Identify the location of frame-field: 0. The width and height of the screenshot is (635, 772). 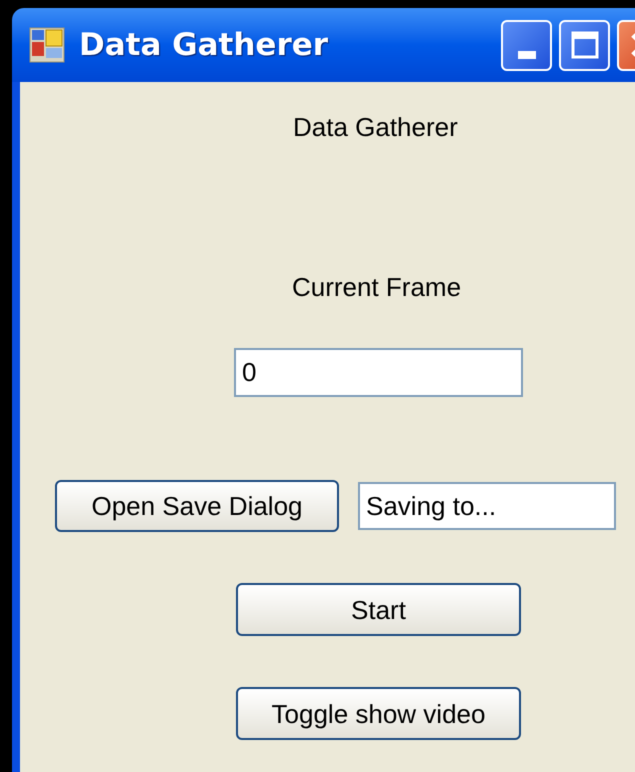
(378, 372).